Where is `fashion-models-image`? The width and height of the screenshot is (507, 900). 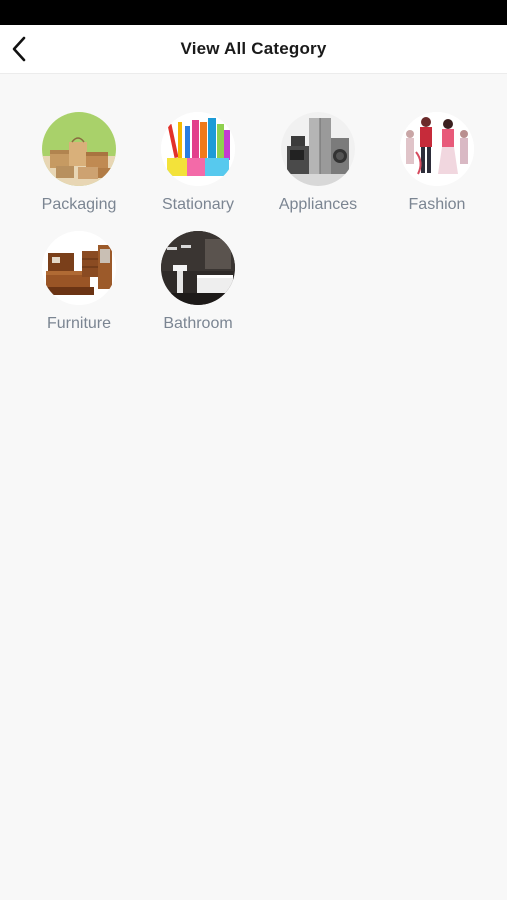
fashion-models-image is located at coordinates (437, 149).